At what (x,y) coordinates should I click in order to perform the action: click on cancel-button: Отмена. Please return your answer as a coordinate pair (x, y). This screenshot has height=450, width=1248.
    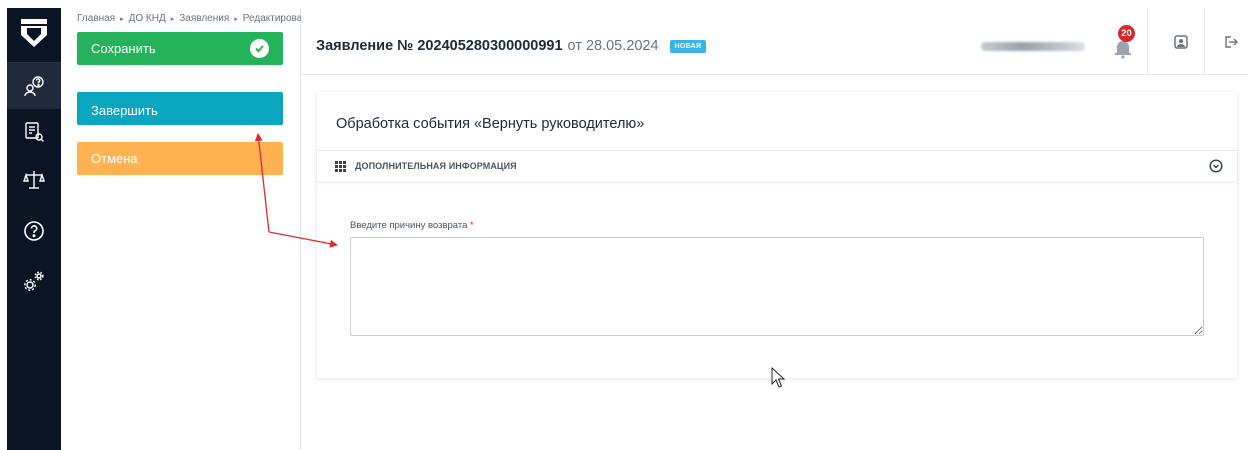
    Looking at the image, I should click on (180, 158).